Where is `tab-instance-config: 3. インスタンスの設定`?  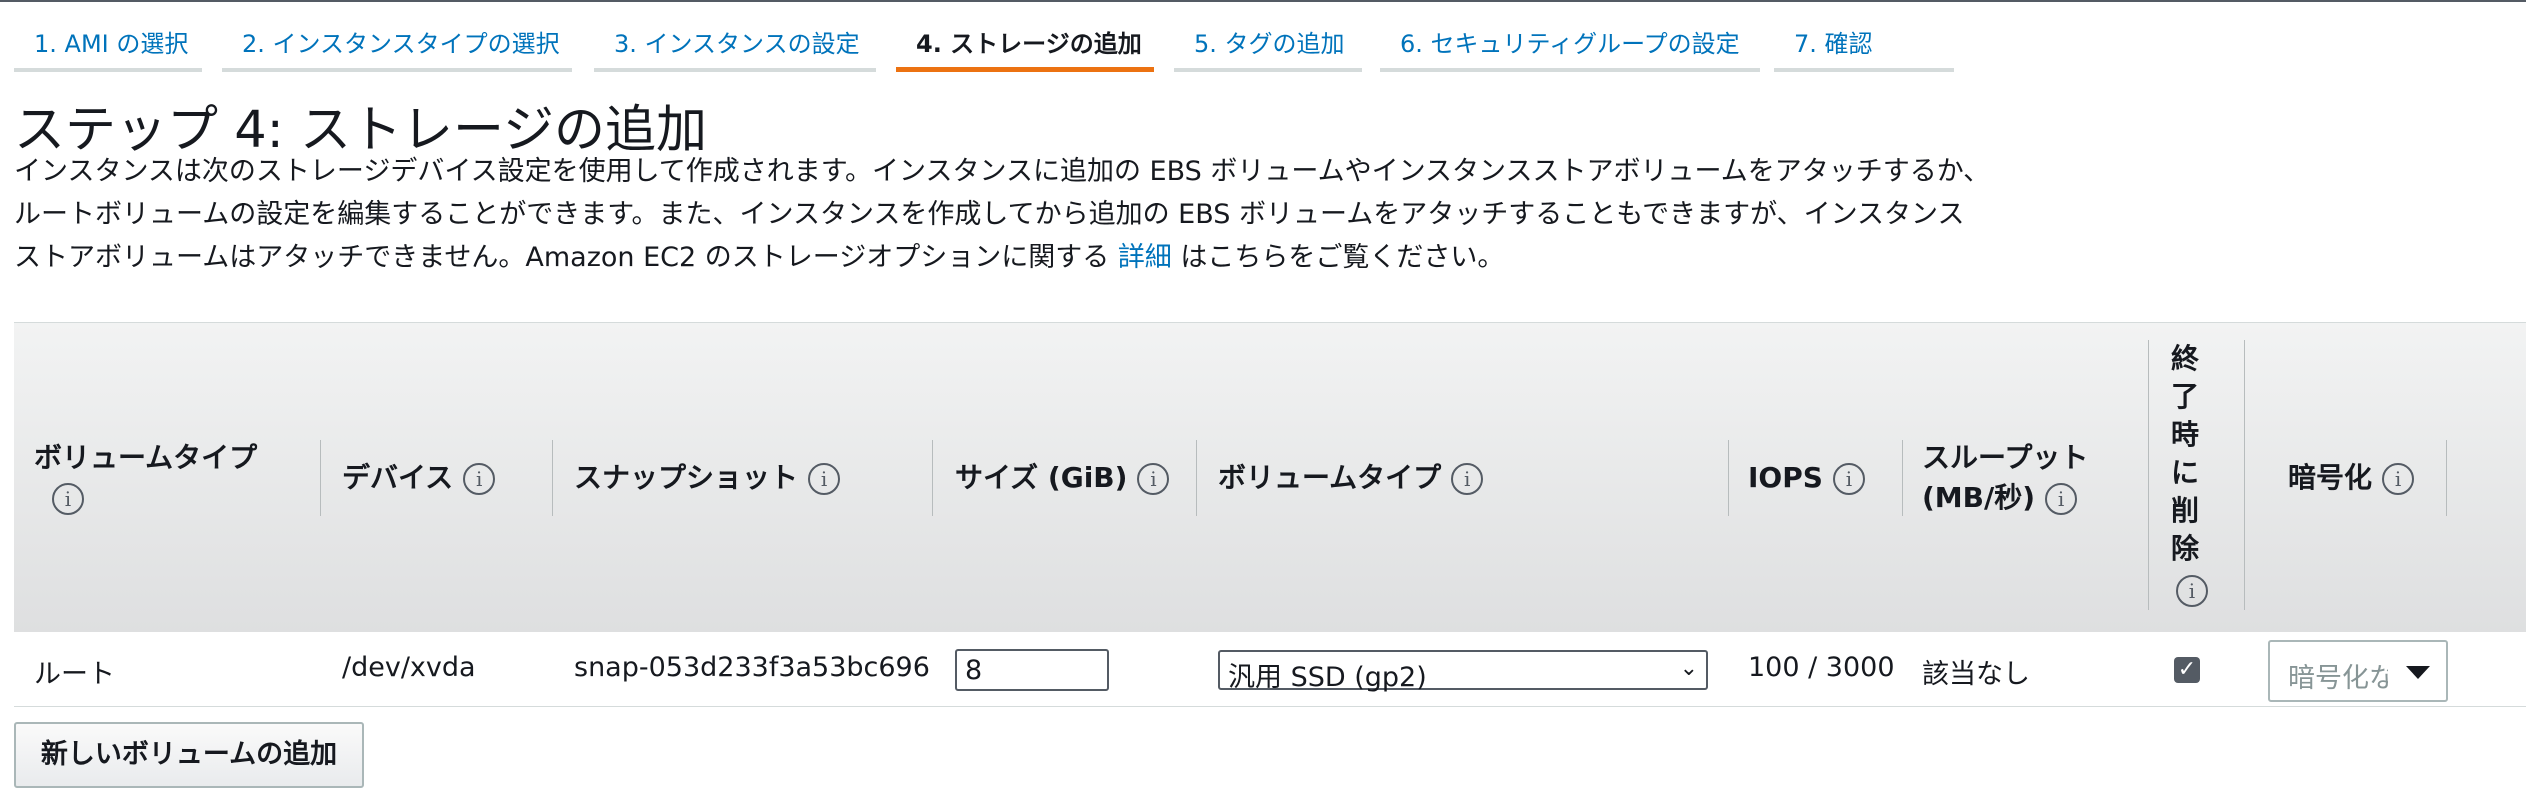 tab-instance-config: 3. インスタンスの設定 is located at coordinates (735, 36).